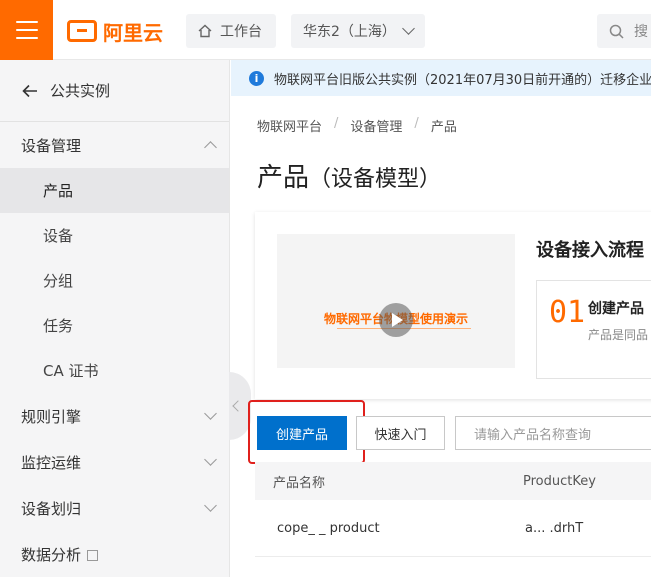 This screenshot has width=651, height=577. What do you see at coordinates (114, 370) in the screenshot?
I see `sidebar-item-ca-certificates: CA 证书` at bounding box center [114, 370].